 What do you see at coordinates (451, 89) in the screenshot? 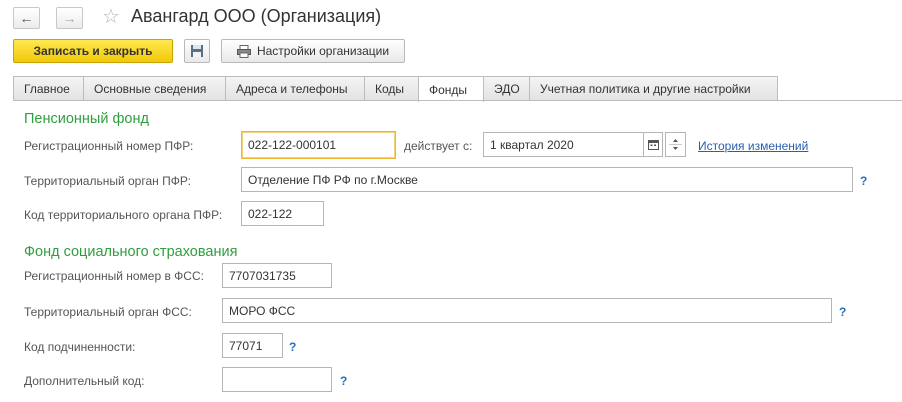
I see `tab-funds: Фонды` at bounding box center [451, 89].